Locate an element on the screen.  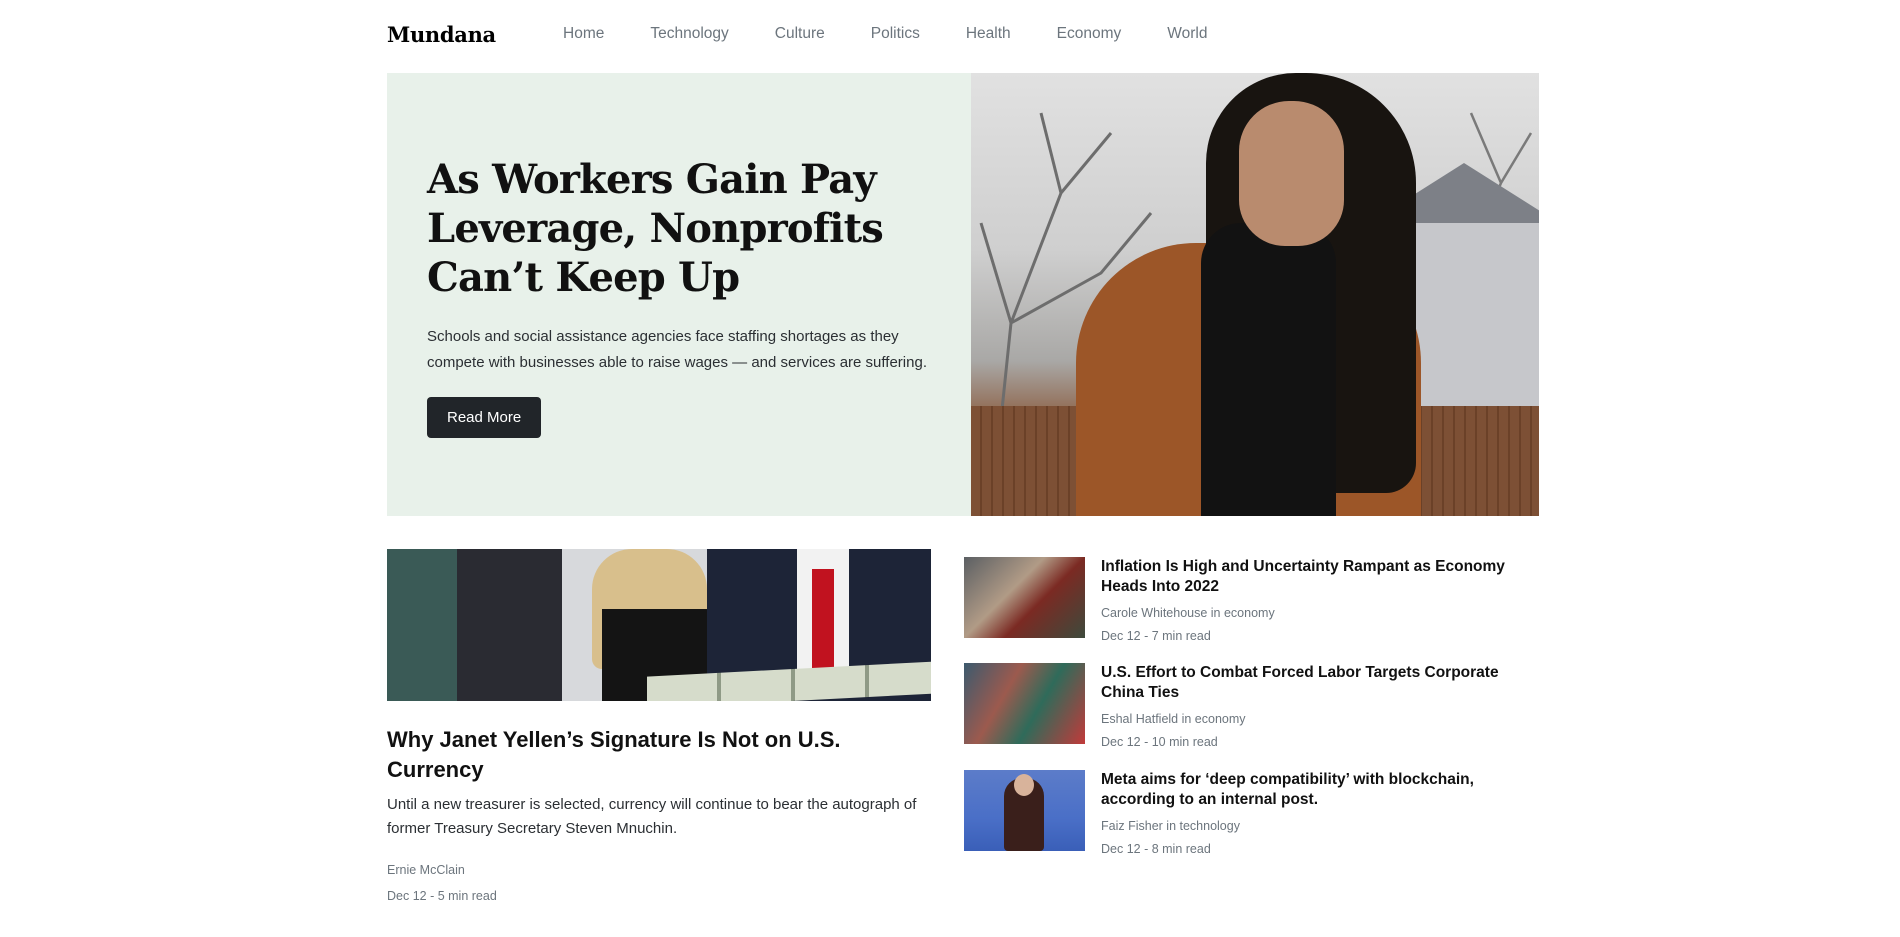
speaker-head-graphic is located at coordinates (1024, 785).